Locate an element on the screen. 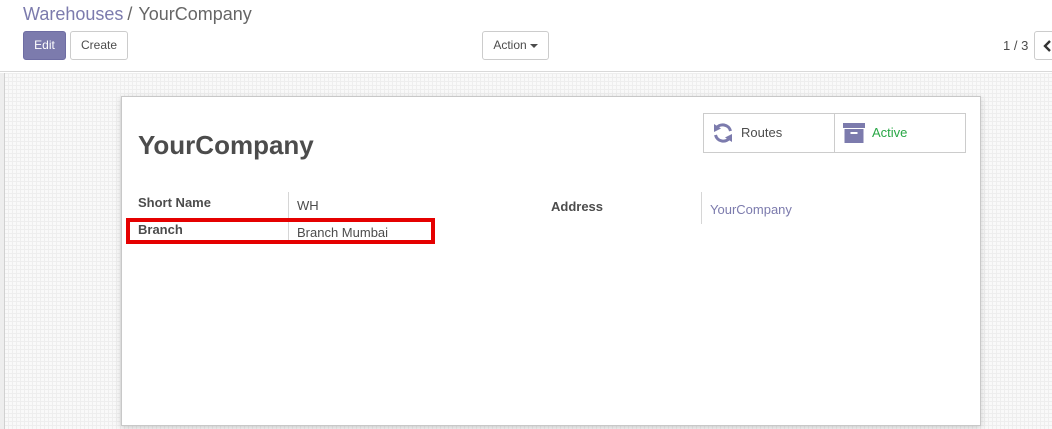 The width and height of the screenshot is (1052, 429). breadcrumb: Warehouses / YourCompany is located at coordinates (137, 14).